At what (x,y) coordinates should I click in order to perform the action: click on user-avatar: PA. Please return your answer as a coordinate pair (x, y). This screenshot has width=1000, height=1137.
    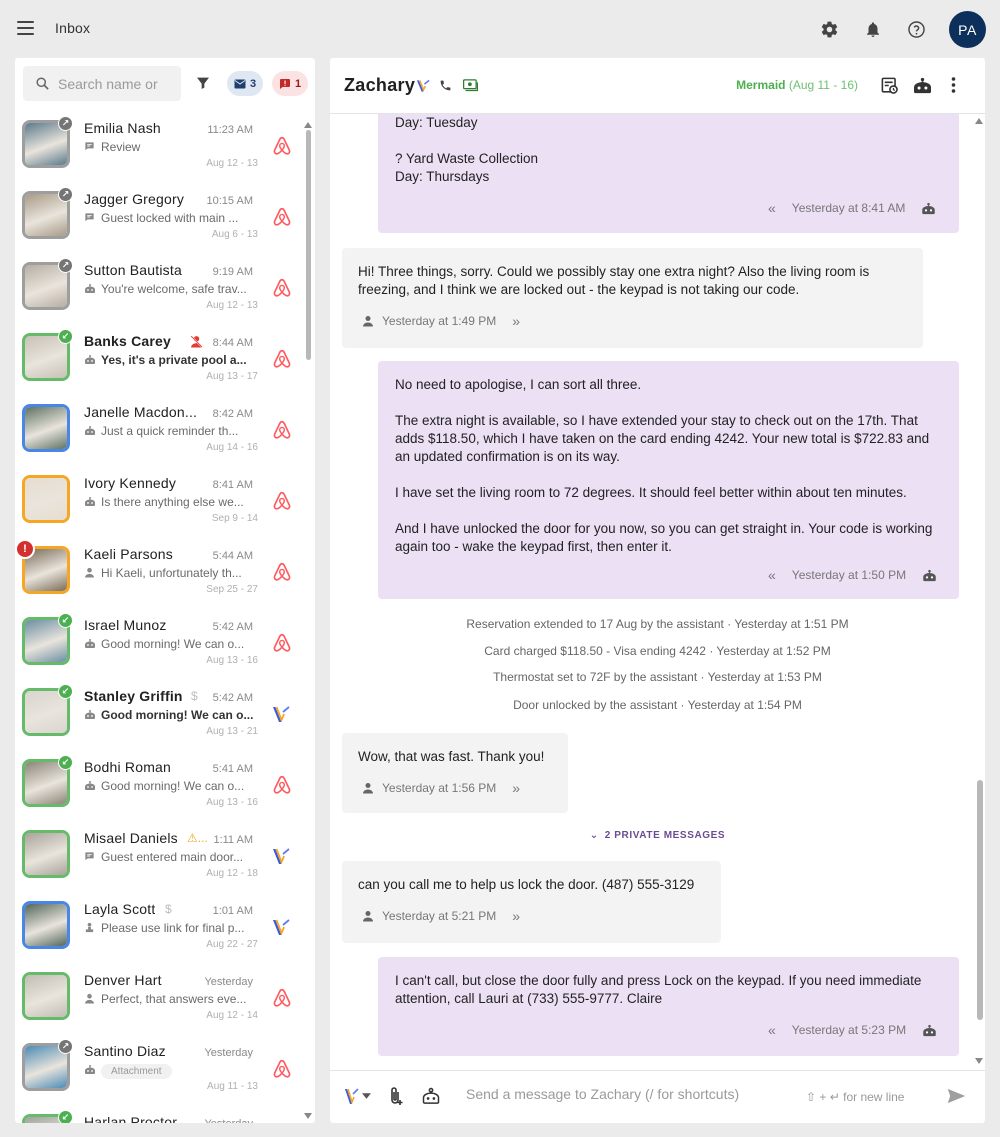
    Looking at the image, I should click on (967, 29).